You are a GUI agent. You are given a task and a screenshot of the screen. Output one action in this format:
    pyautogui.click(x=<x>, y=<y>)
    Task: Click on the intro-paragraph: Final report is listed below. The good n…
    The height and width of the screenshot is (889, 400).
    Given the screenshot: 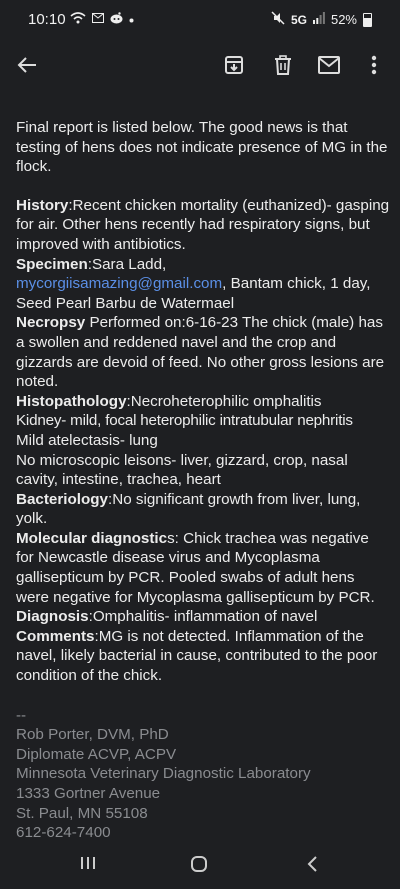 What is the action you would take?
    pyautogui.click(x=202, y=147)
    